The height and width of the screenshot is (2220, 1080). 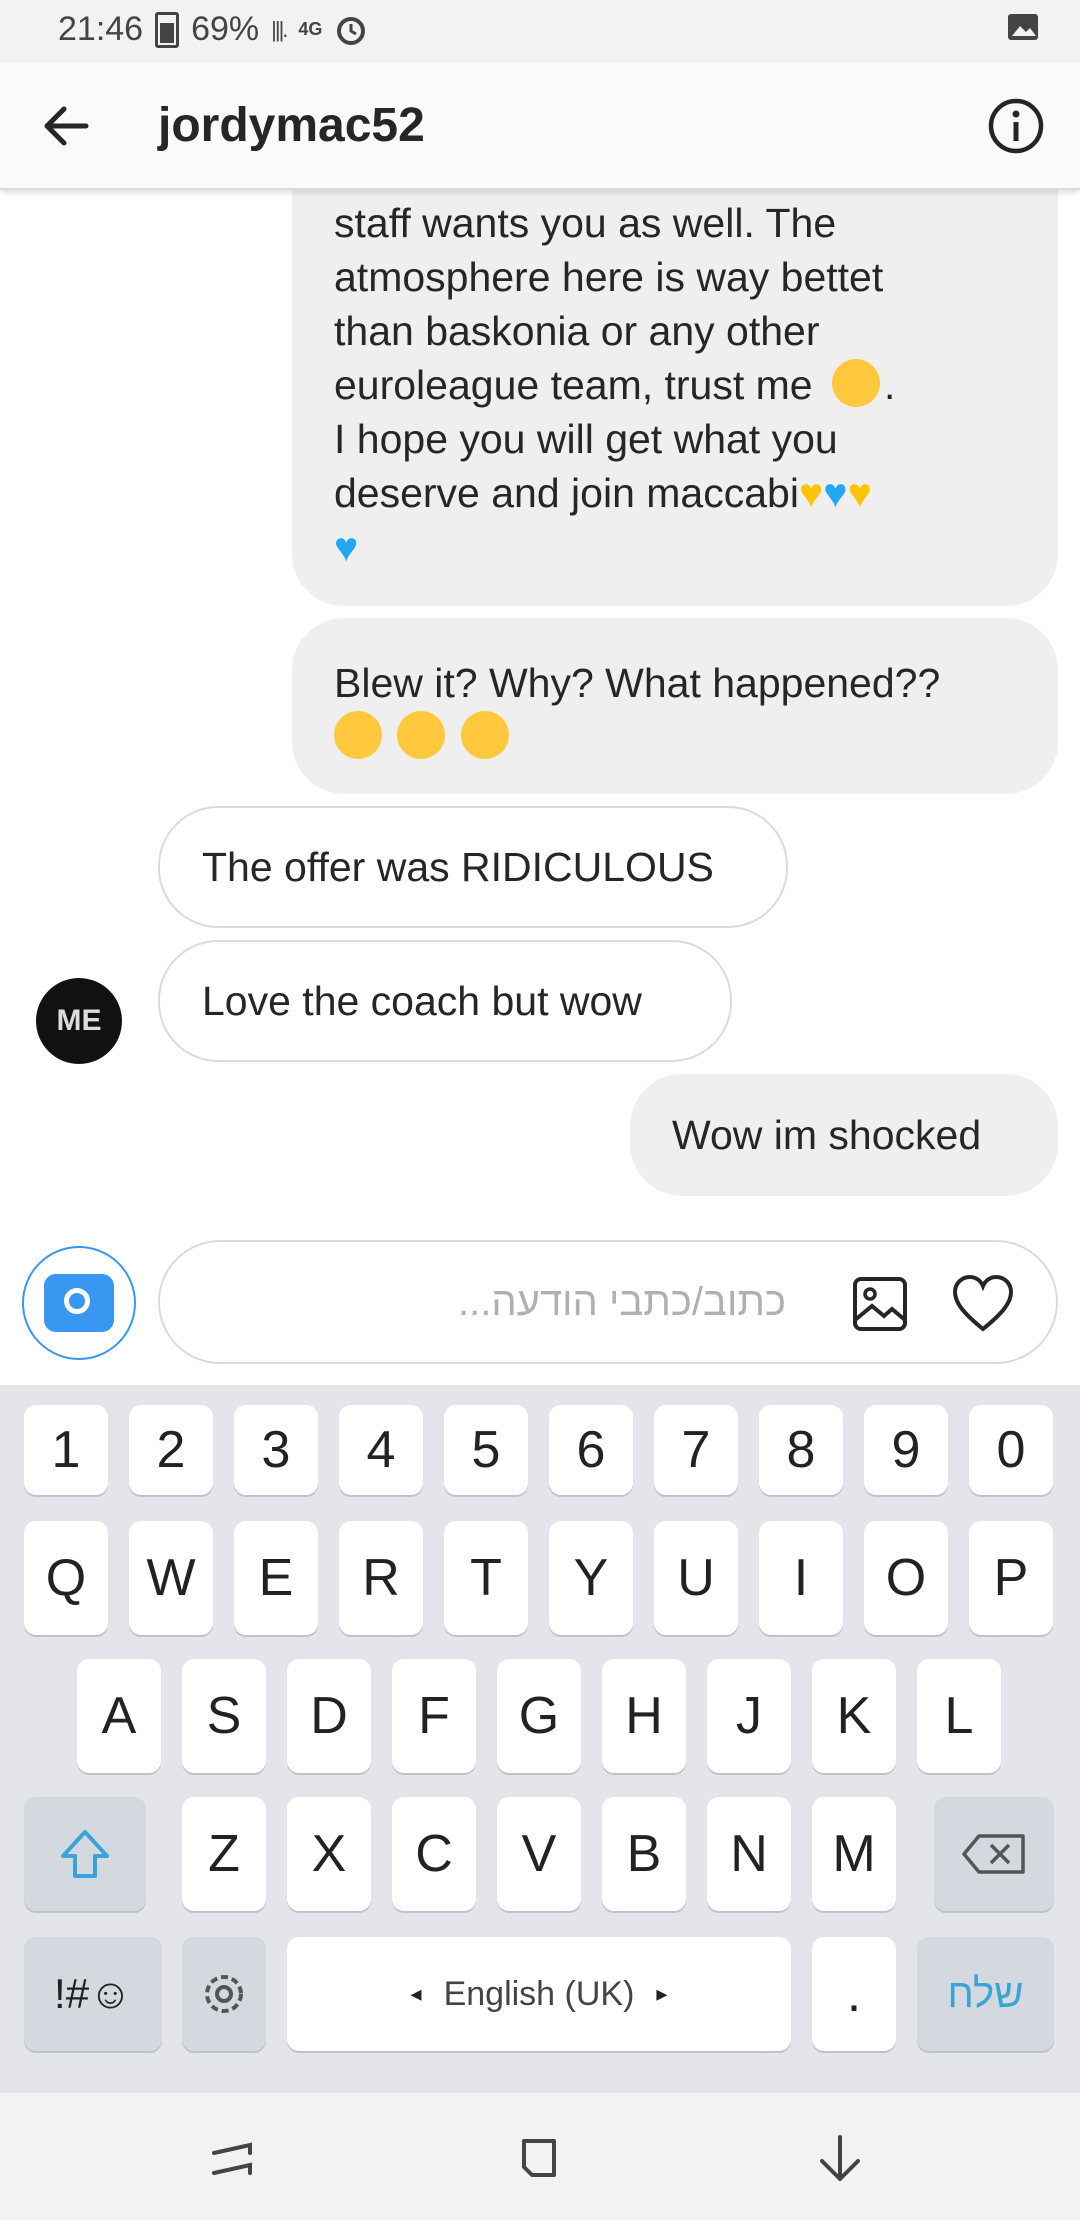 I want to click on message-incoming: Love the coach but wow, so click(x=445, y=1001).